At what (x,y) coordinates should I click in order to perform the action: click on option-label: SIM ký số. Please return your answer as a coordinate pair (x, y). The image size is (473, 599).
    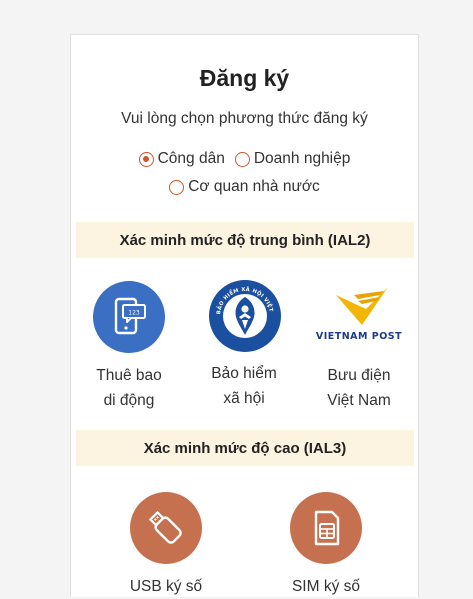
    Looking at the image, I should click on (326, 586).